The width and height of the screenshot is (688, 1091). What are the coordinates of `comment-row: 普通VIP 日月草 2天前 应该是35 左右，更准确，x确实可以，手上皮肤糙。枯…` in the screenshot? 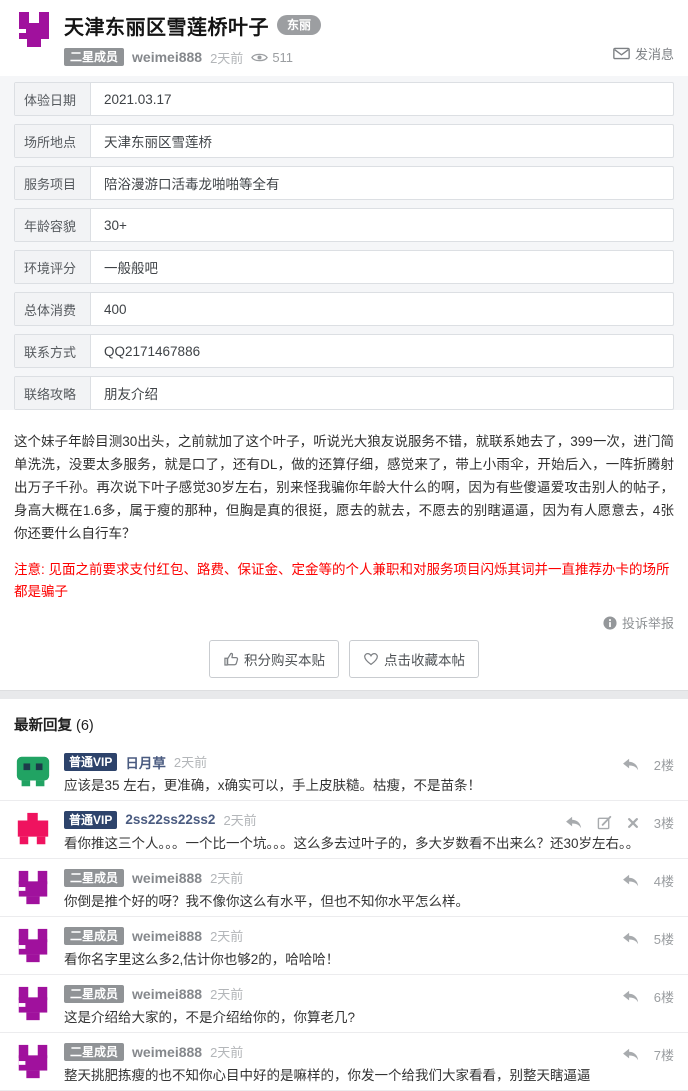 It's located at (344, 772).